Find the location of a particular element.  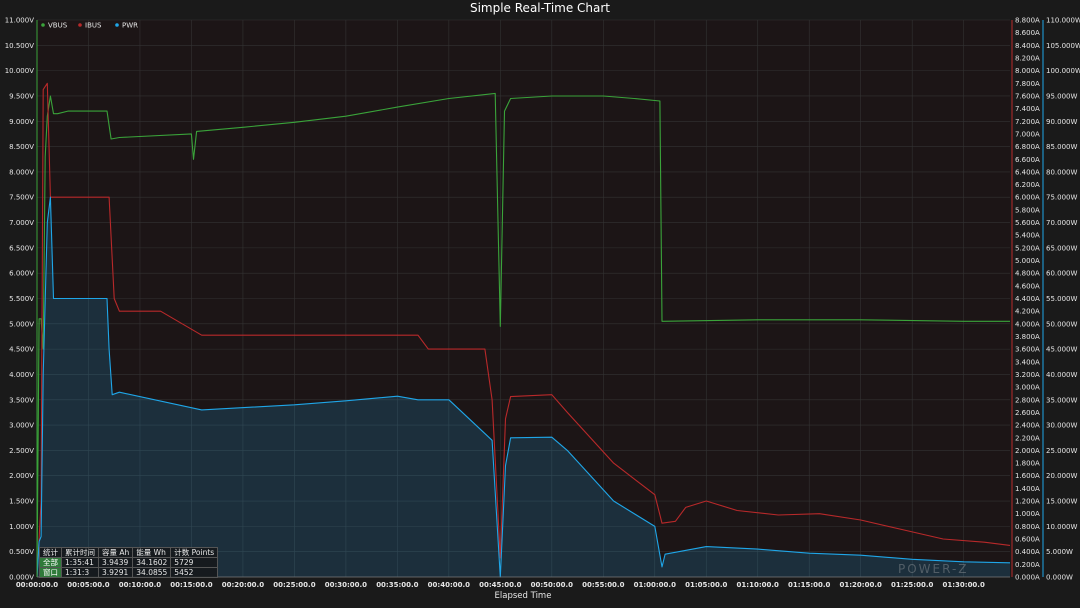

right-axis-current-tick-label: 6.400A is located at coordinates (1027, 172).